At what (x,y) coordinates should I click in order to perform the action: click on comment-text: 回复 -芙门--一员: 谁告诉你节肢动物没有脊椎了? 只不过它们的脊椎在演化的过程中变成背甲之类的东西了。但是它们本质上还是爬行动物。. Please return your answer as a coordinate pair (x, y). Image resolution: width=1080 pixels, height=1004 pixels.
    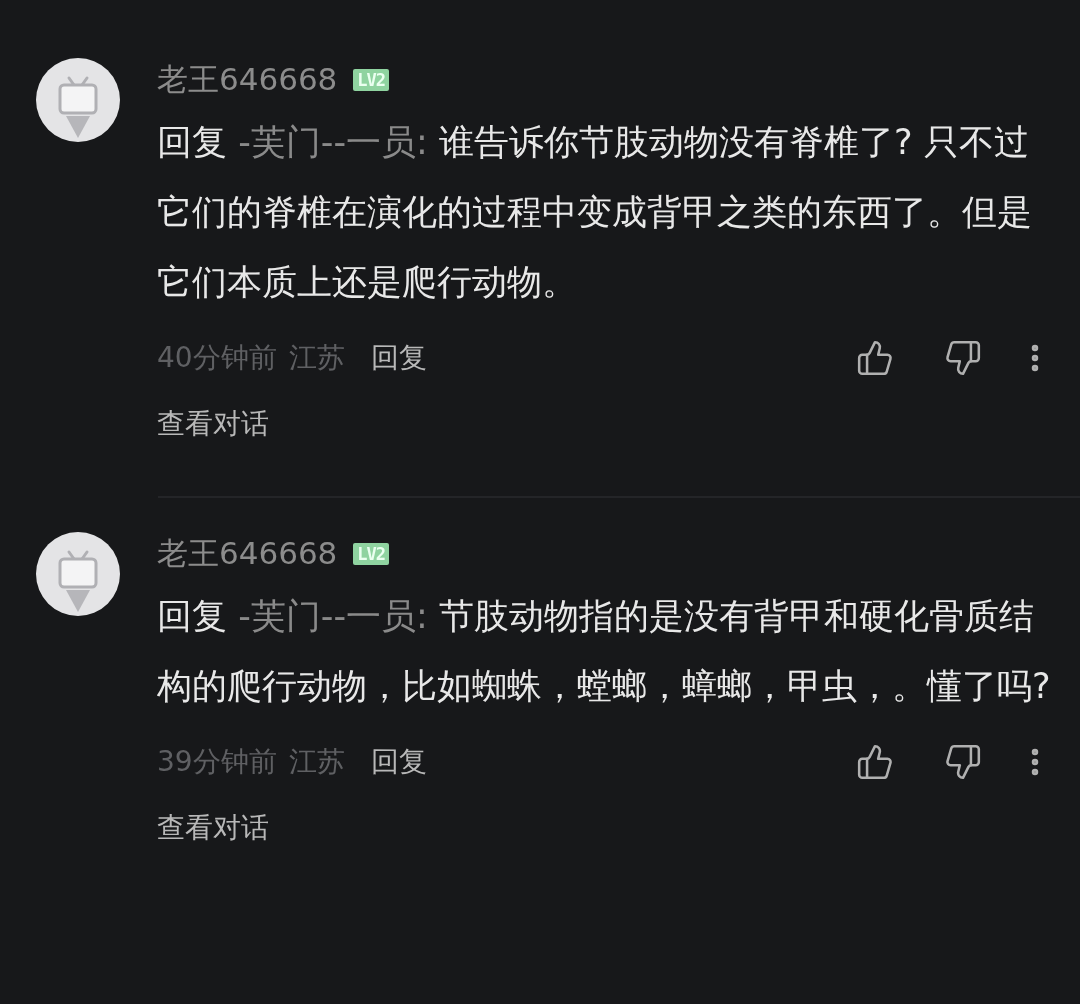
    Looking at the image, I should click on (595, 212).